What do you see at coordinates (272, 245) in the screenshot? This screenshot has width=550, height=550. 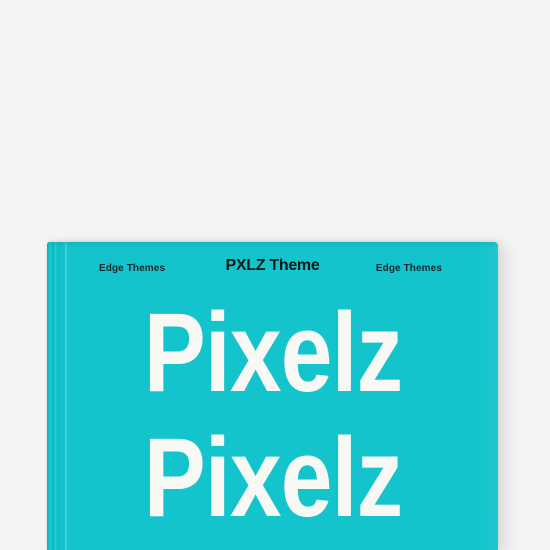 I see `book-top-edge` at bounding box center [272, 245].